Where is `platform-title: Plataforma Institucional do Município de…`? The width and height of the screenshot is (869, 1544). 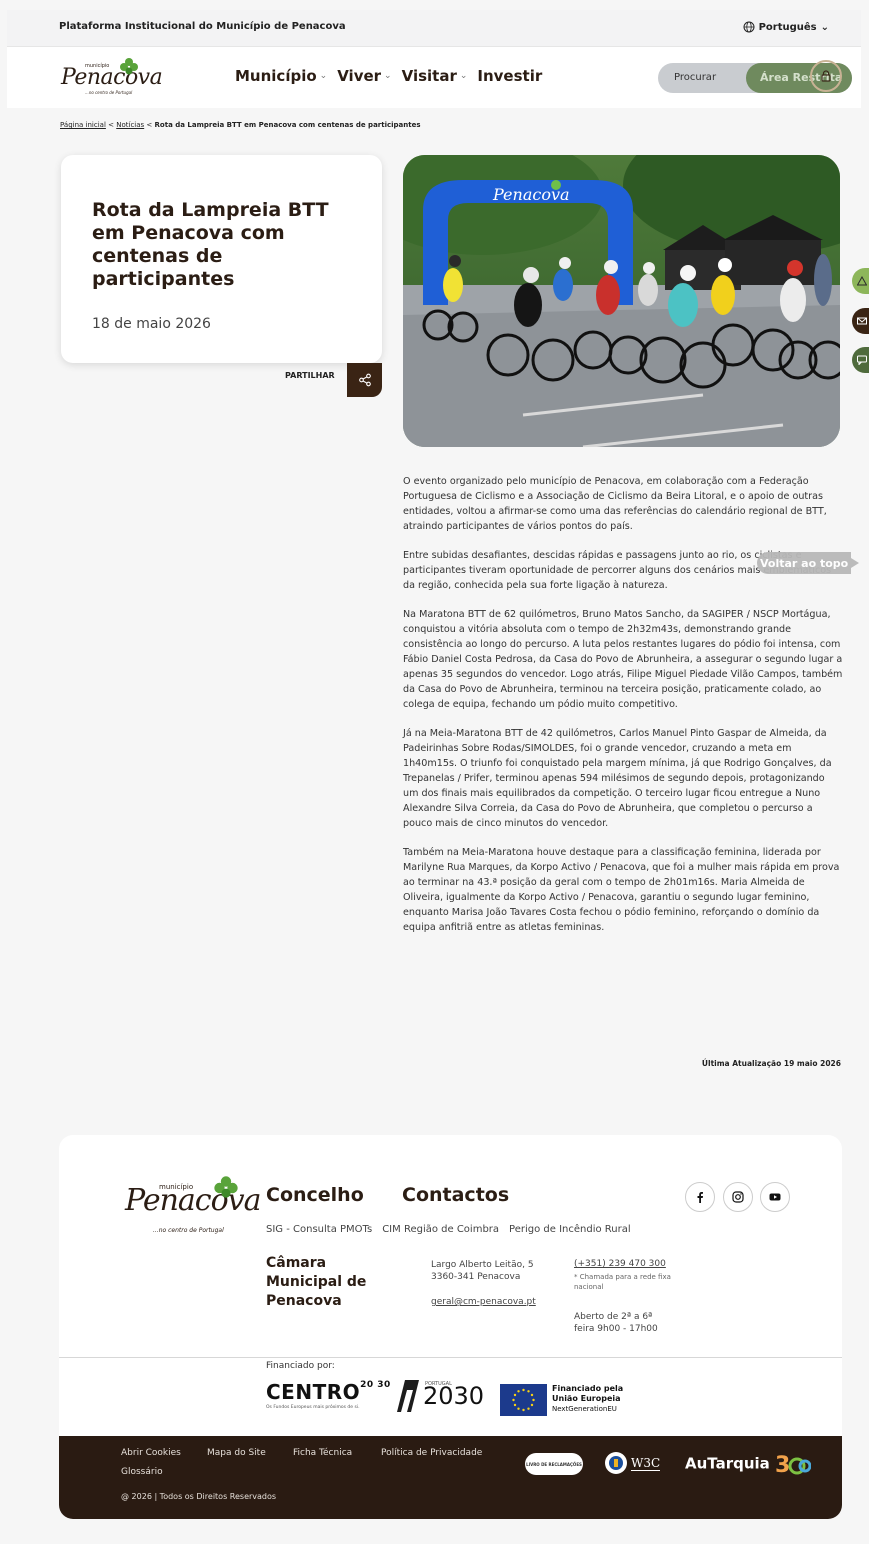 platform-title: Plataforma Institucional do Município de… is located at coordinates (202, 26).